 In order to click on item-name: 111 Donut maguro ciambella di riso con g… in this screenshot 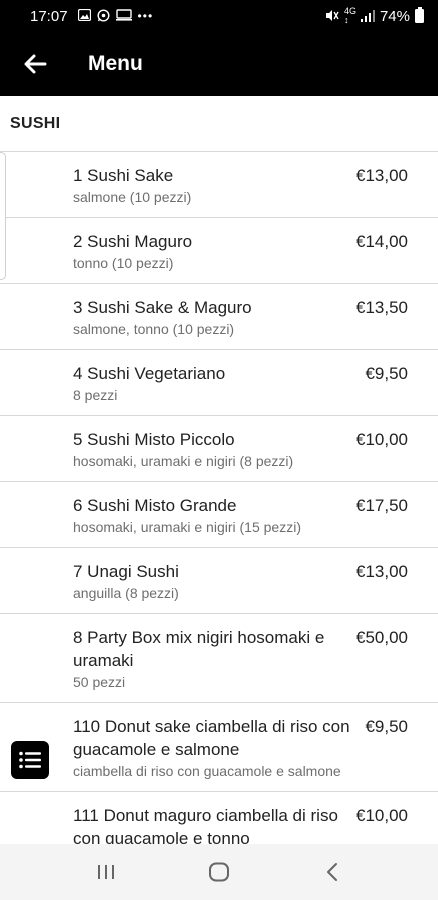, I will do `click(205, 825)`.